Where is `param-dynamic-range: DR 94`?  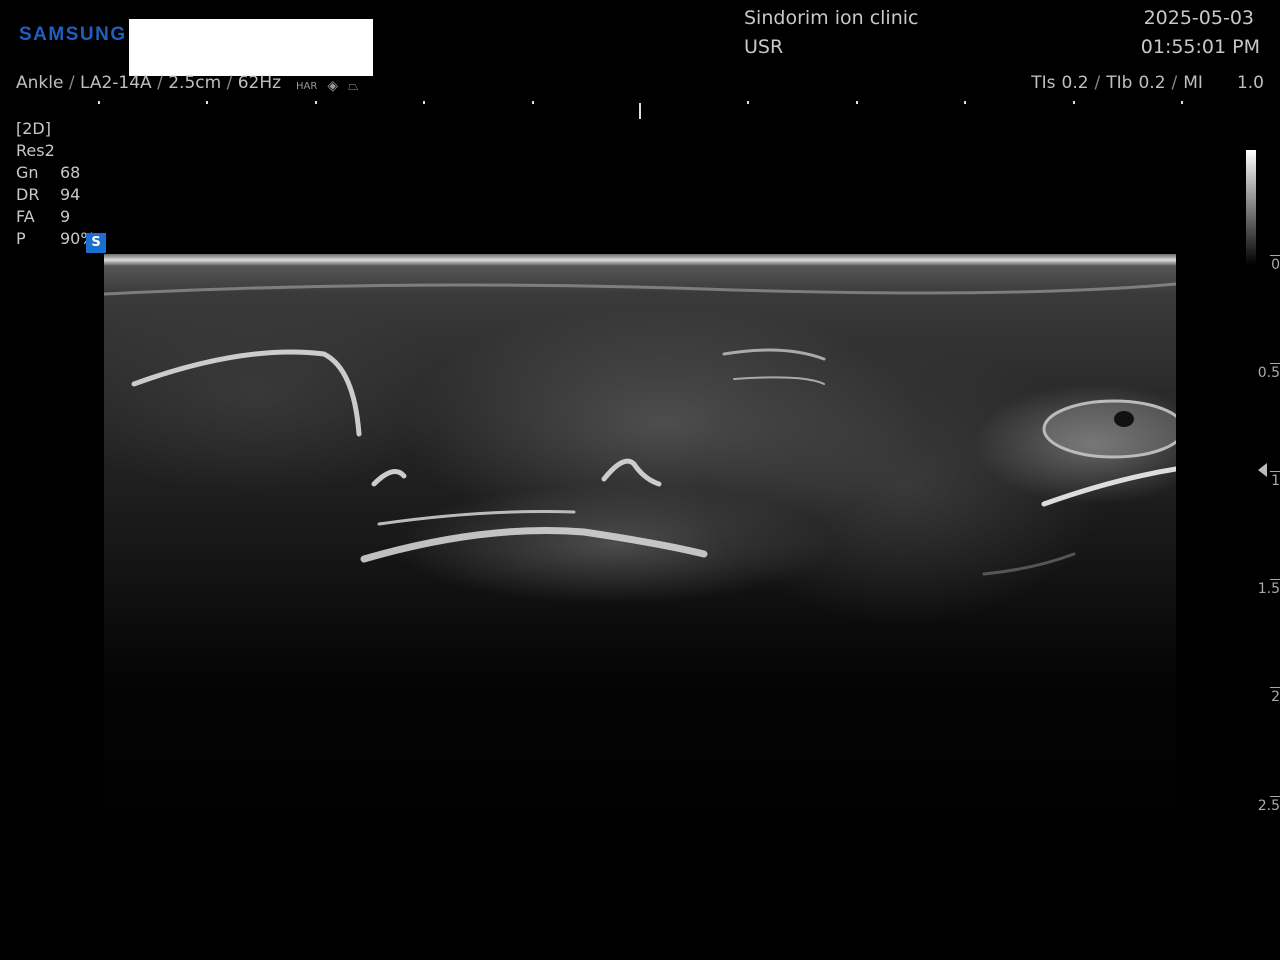 param-dynamic-range: DR 94 is located at coordinates (48, 194).